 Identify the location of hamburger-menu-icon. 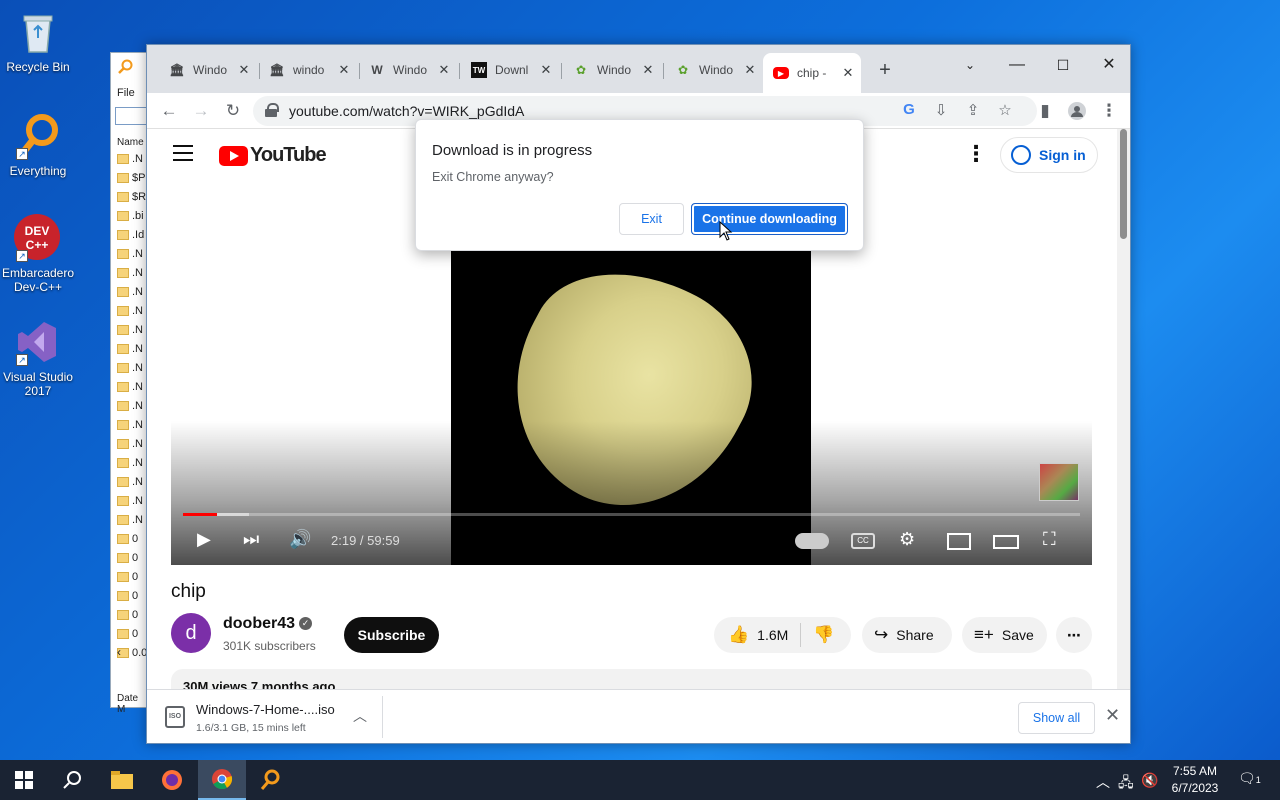
(183, 153).